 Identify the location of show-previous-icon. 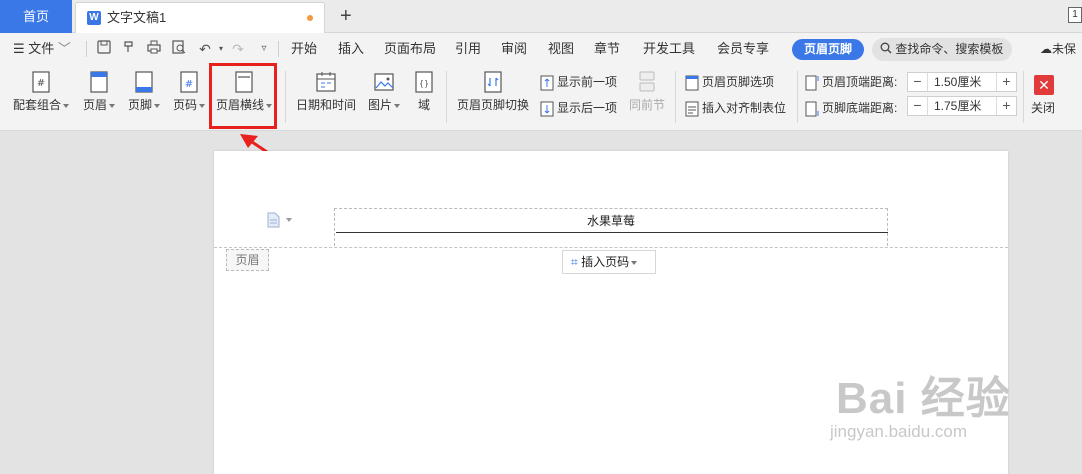
(547, 83).